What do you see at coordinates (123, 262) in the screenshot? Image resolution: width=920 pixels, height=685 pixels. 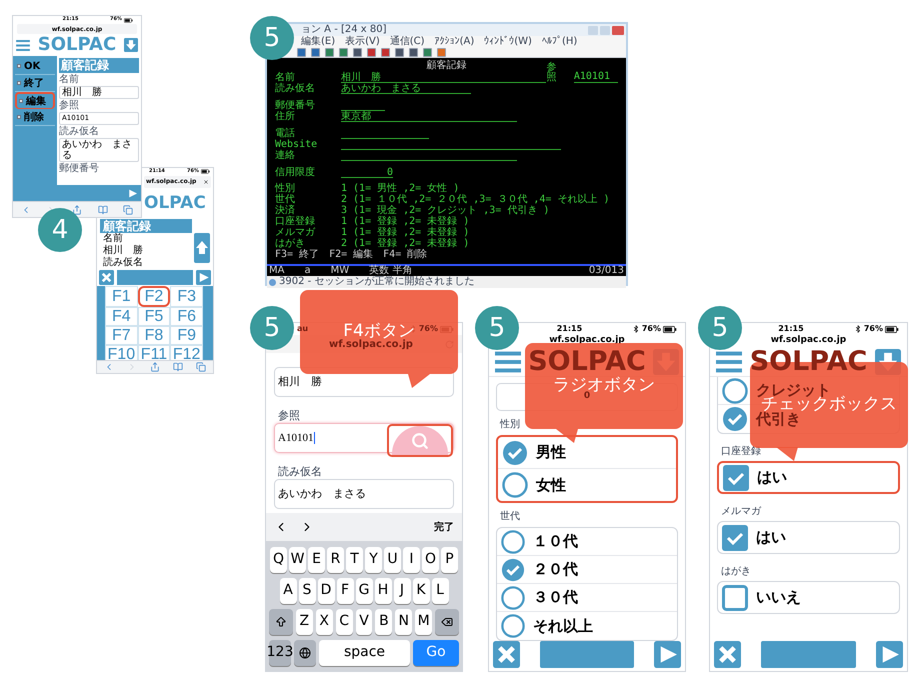 I see `form-text: 読み仮名` at bounding box center [123, 262].